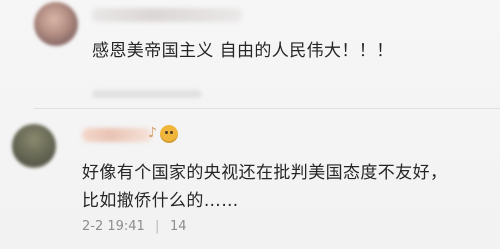 This screenshot has height=249, width=500. I want to click on comment-timestamp: 2-2 19:41, so click(113, 226).